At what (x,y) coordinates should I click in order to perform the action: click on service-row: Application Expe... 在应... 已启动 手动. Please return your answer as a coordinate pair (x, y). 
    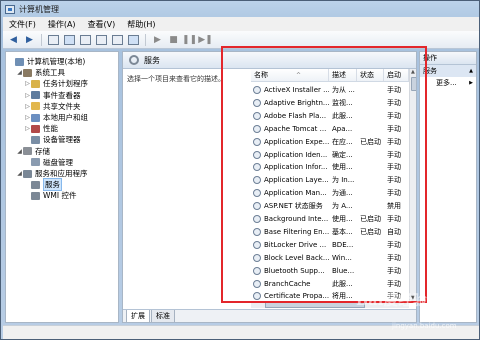
    Looking at the image, I should click on (330, 142).